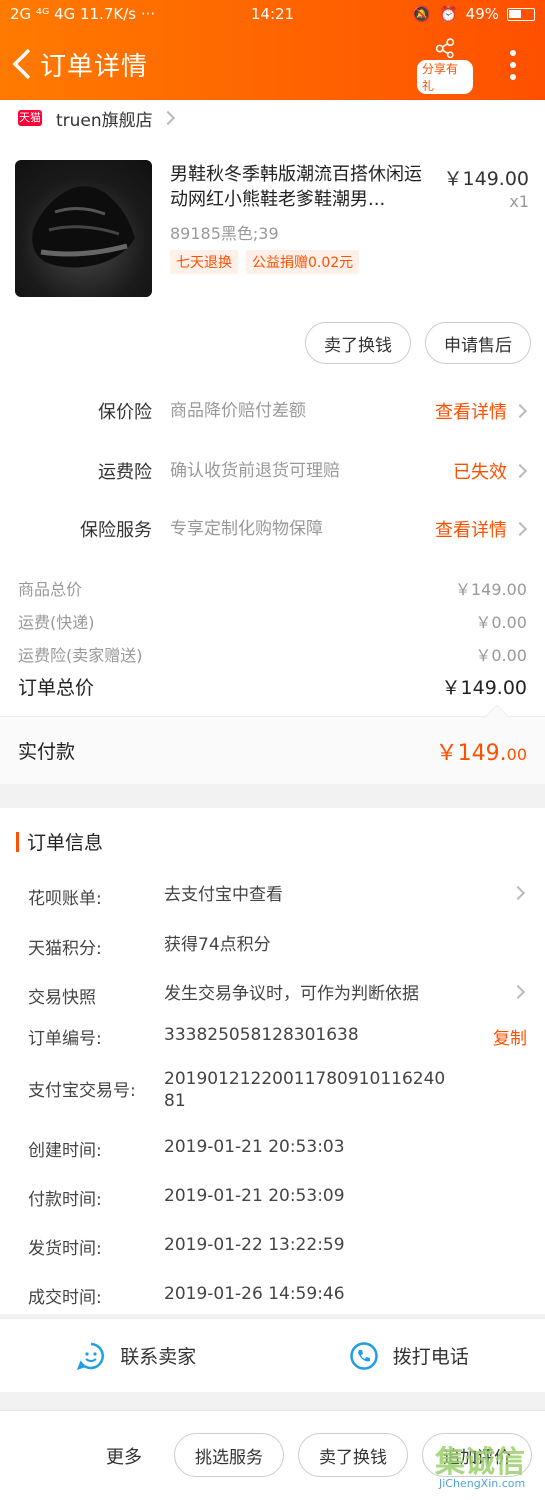 This screenshot has width=545, height=1500. What do you see at coordinates (116, 530) in the screenshot?
I see `insurance-label: 保险服务` at bounding box center [116, 530].